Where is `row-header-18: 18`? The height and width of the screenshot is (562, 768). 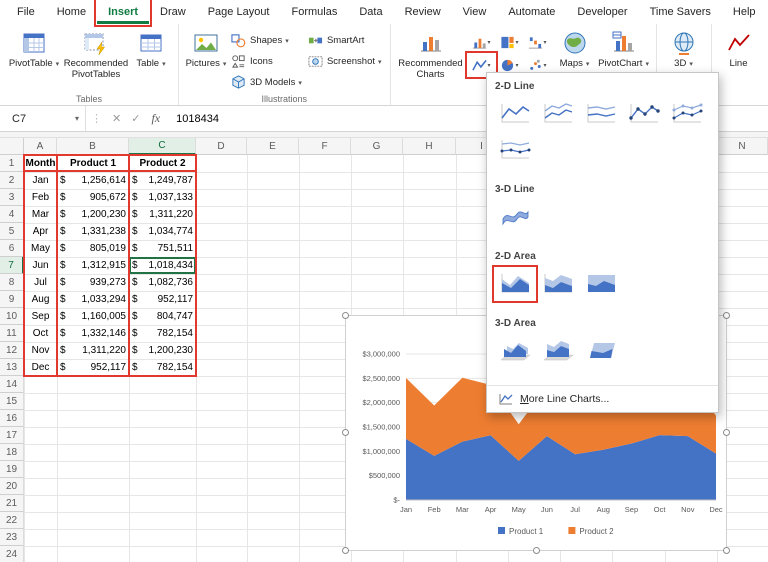
row-header-18: 18 is located at coordinates (12, 452).